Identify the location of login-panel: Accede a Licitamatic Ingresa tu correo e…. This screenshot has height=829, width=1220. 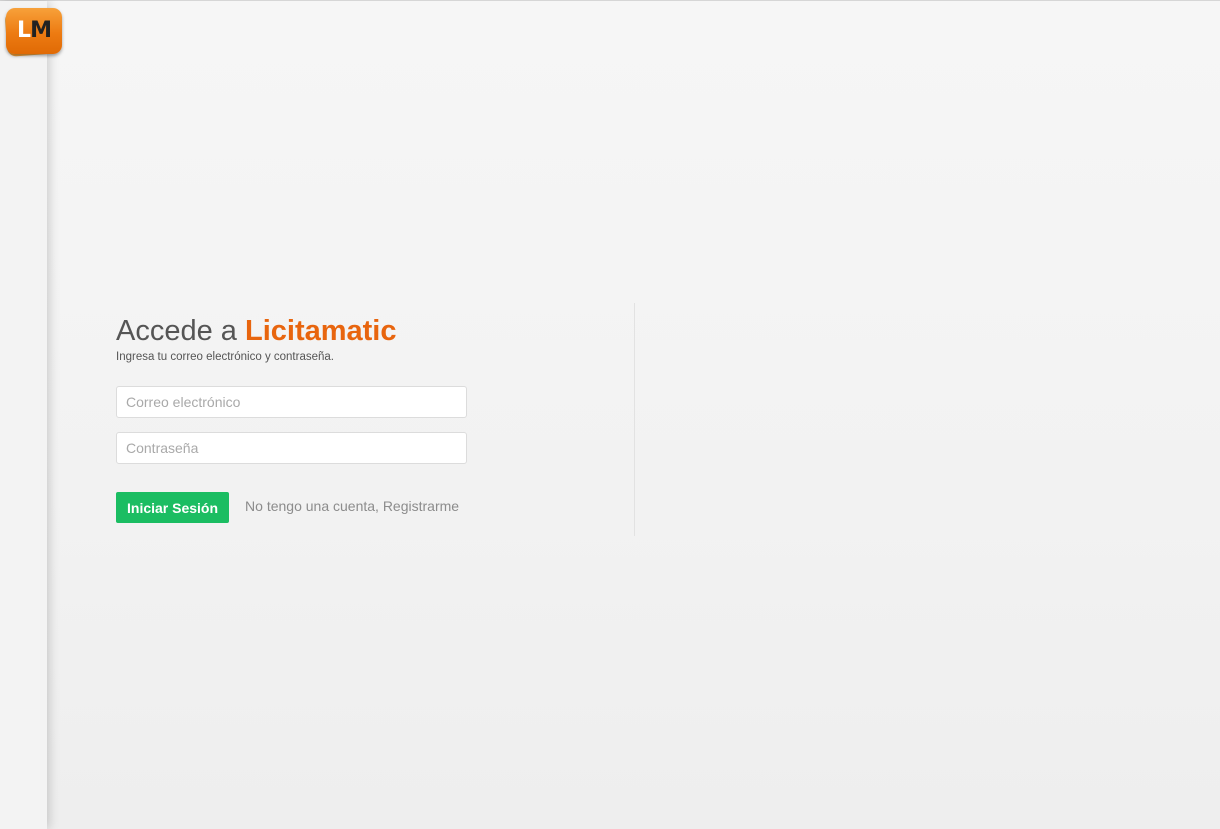
(351, 418).